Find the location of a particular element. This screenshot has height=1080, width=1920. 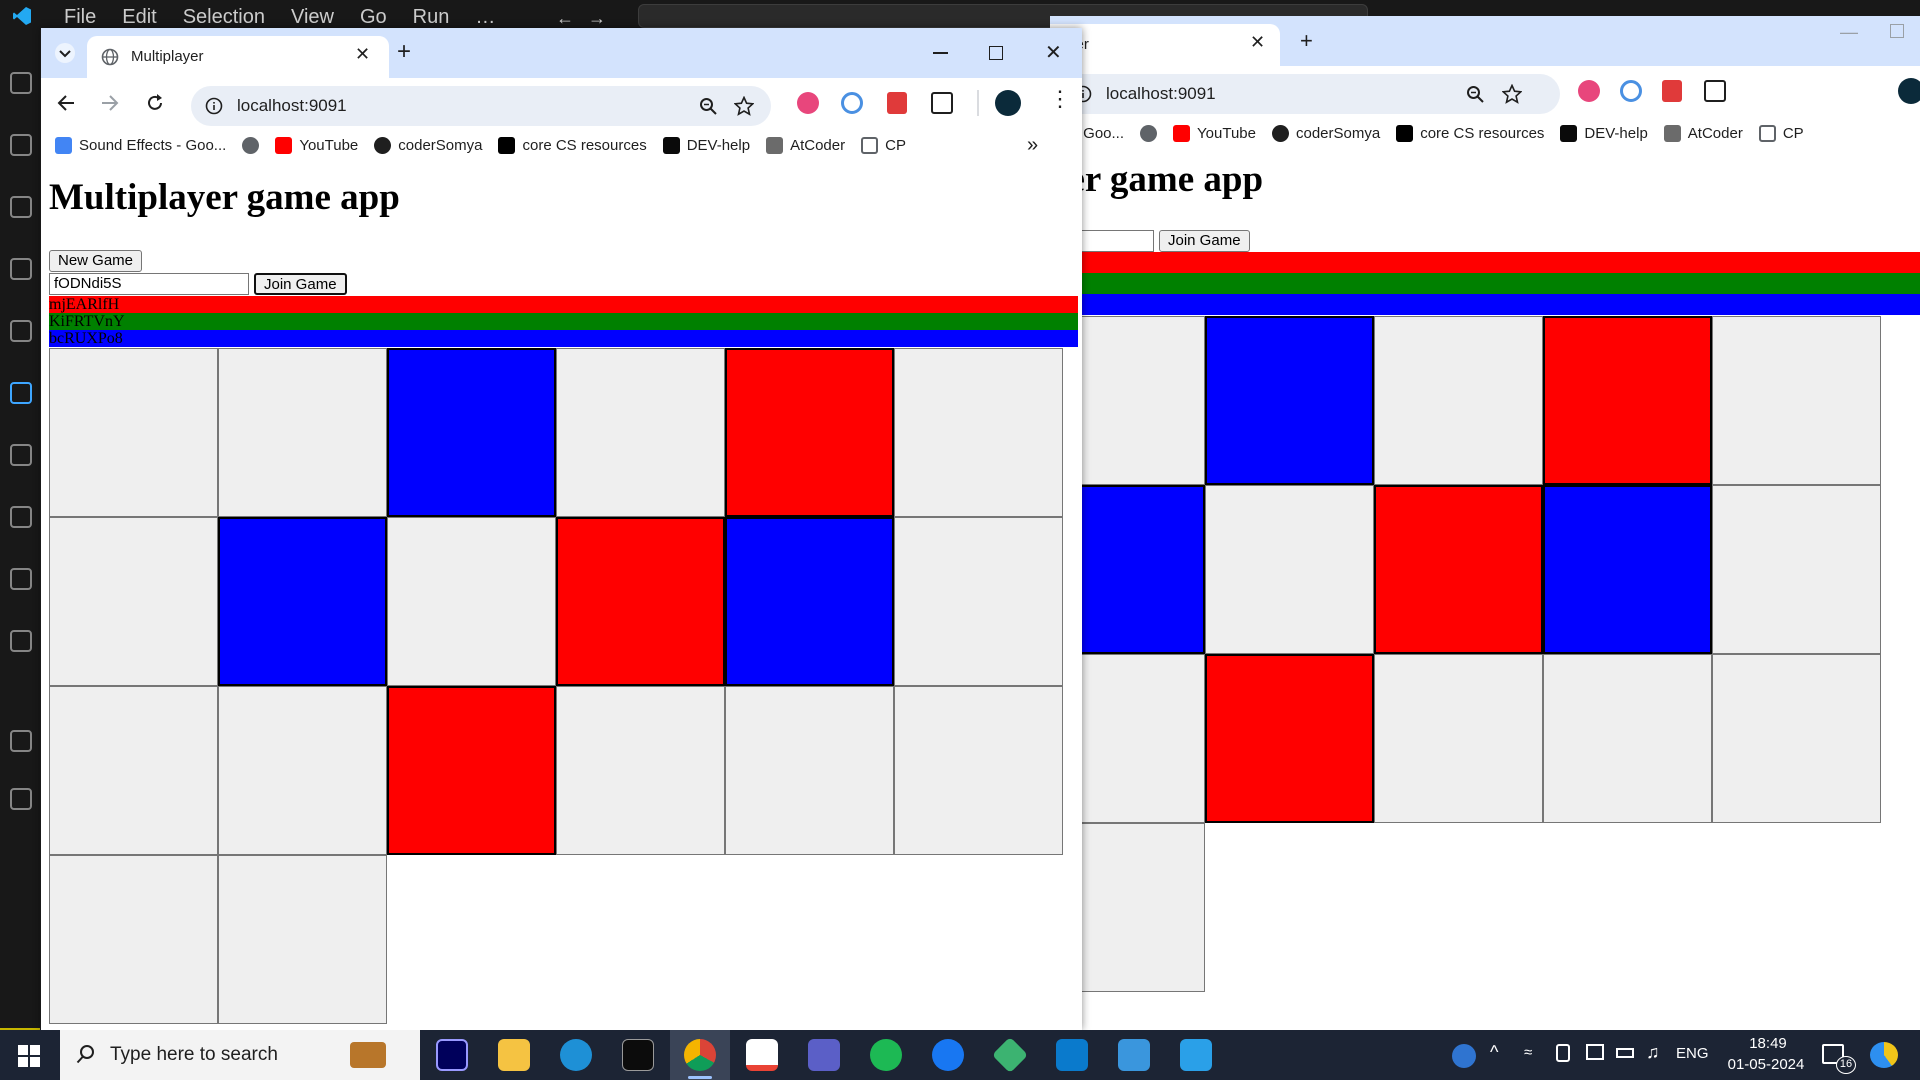

vscode-menu-item: File is located at coordinates (80, 17).